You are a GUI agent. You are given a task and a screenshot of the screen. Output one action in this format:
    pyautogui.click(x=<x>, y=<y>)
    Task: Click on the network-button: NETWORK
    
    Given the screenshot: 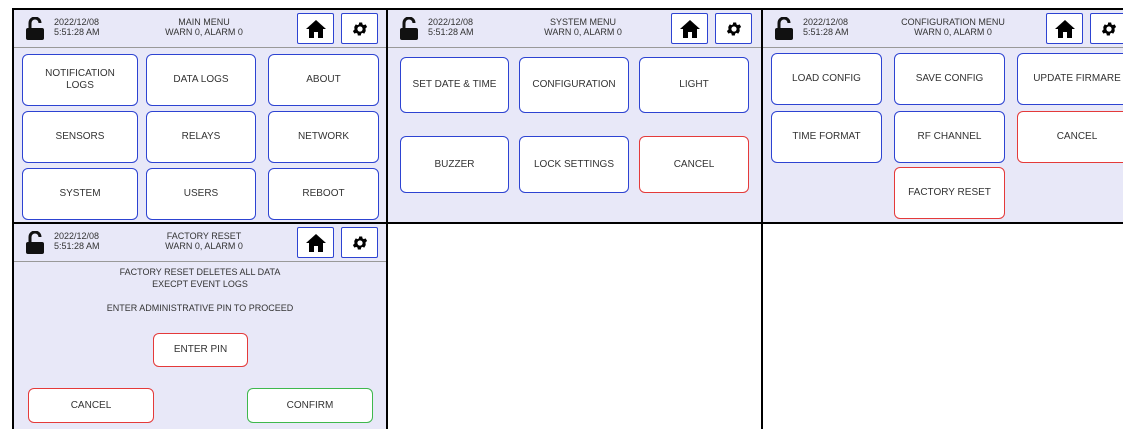 What is the action you would take?
    pyautogui.click(x=323, y=137)
    